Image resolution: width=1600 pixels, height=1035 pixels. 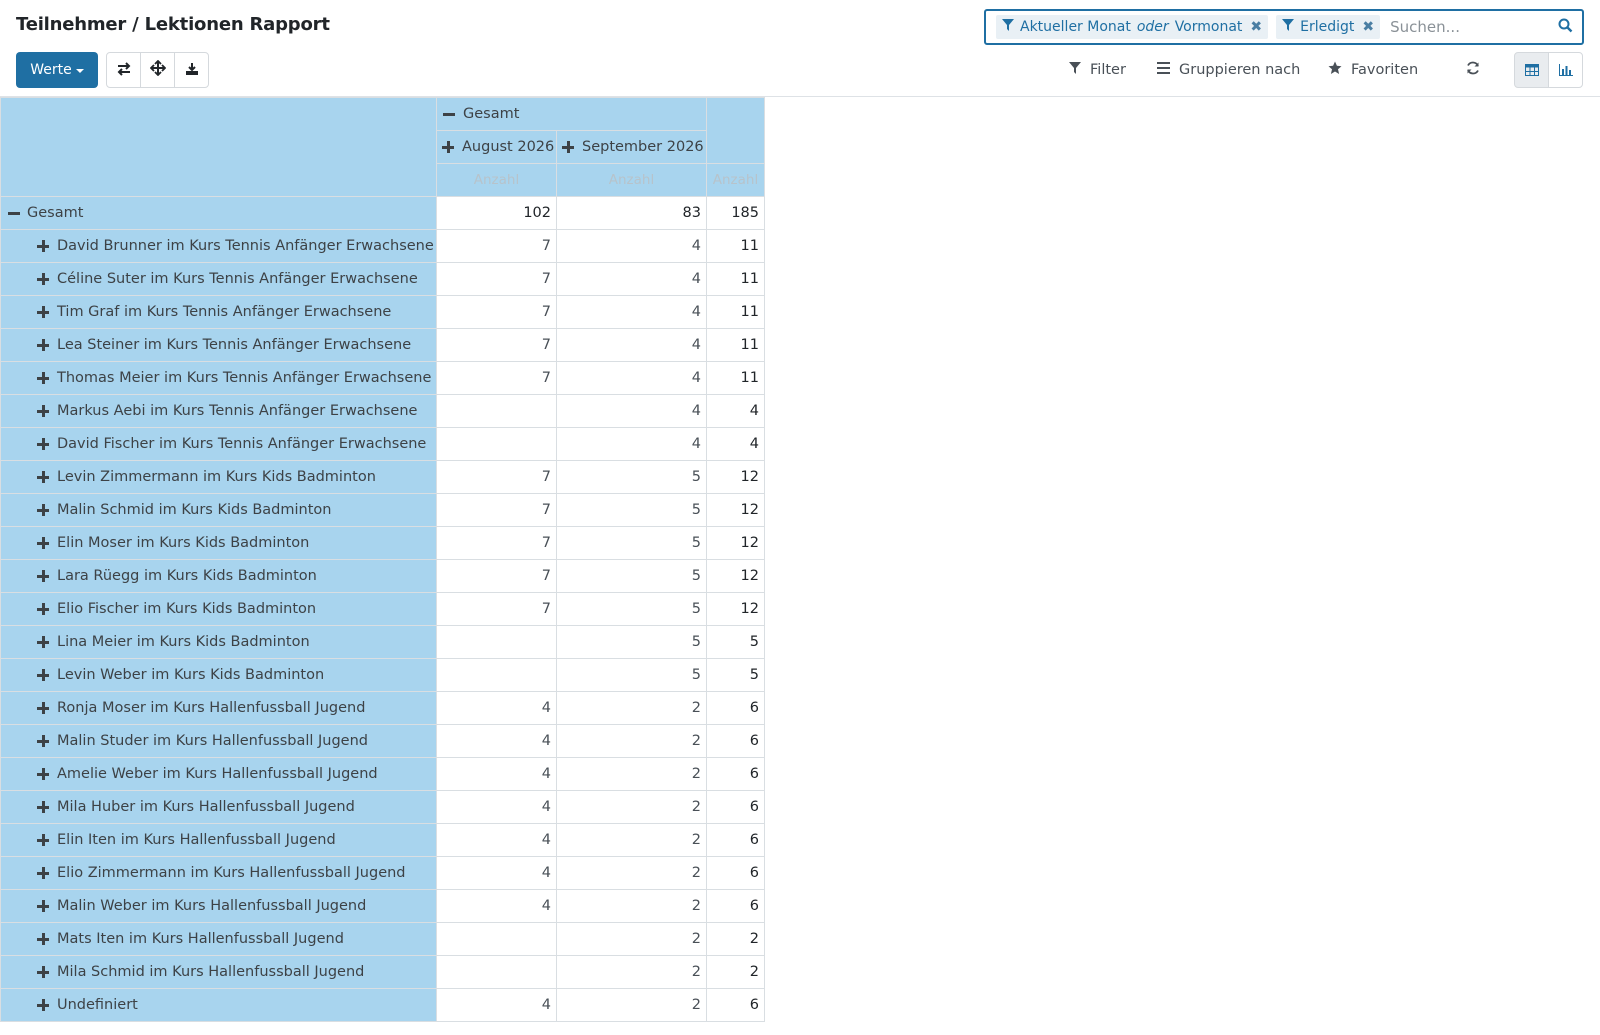 What do you see at coordinates (218, 642) in the screenshot?
I see `row-header: Lina Meier im Kurs Kids Badminton` at bounding box center [218, 642].